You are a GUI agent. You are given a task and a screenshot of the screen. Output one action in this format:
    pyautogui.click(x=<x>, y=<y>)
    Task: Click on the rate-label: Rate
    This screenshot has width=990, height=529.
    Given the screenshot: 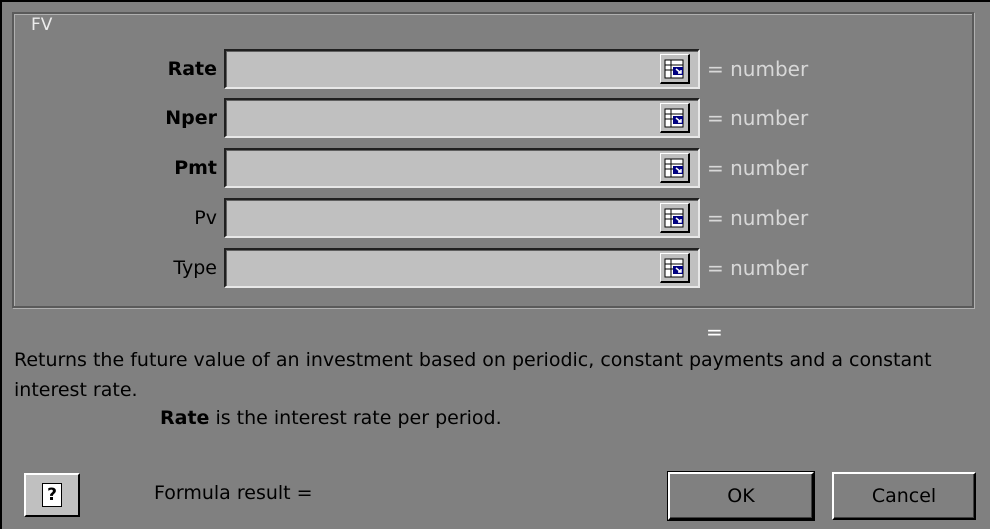 What is the action you would take?
    pyautogui.click(x=192, y=69)
    